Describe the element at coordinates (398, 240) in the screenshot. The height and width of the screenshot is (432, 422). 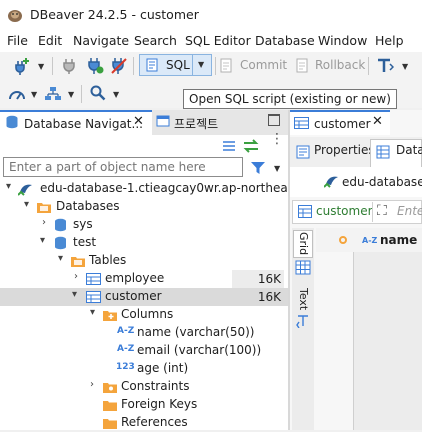
I see `column-header-name: name` at that location.